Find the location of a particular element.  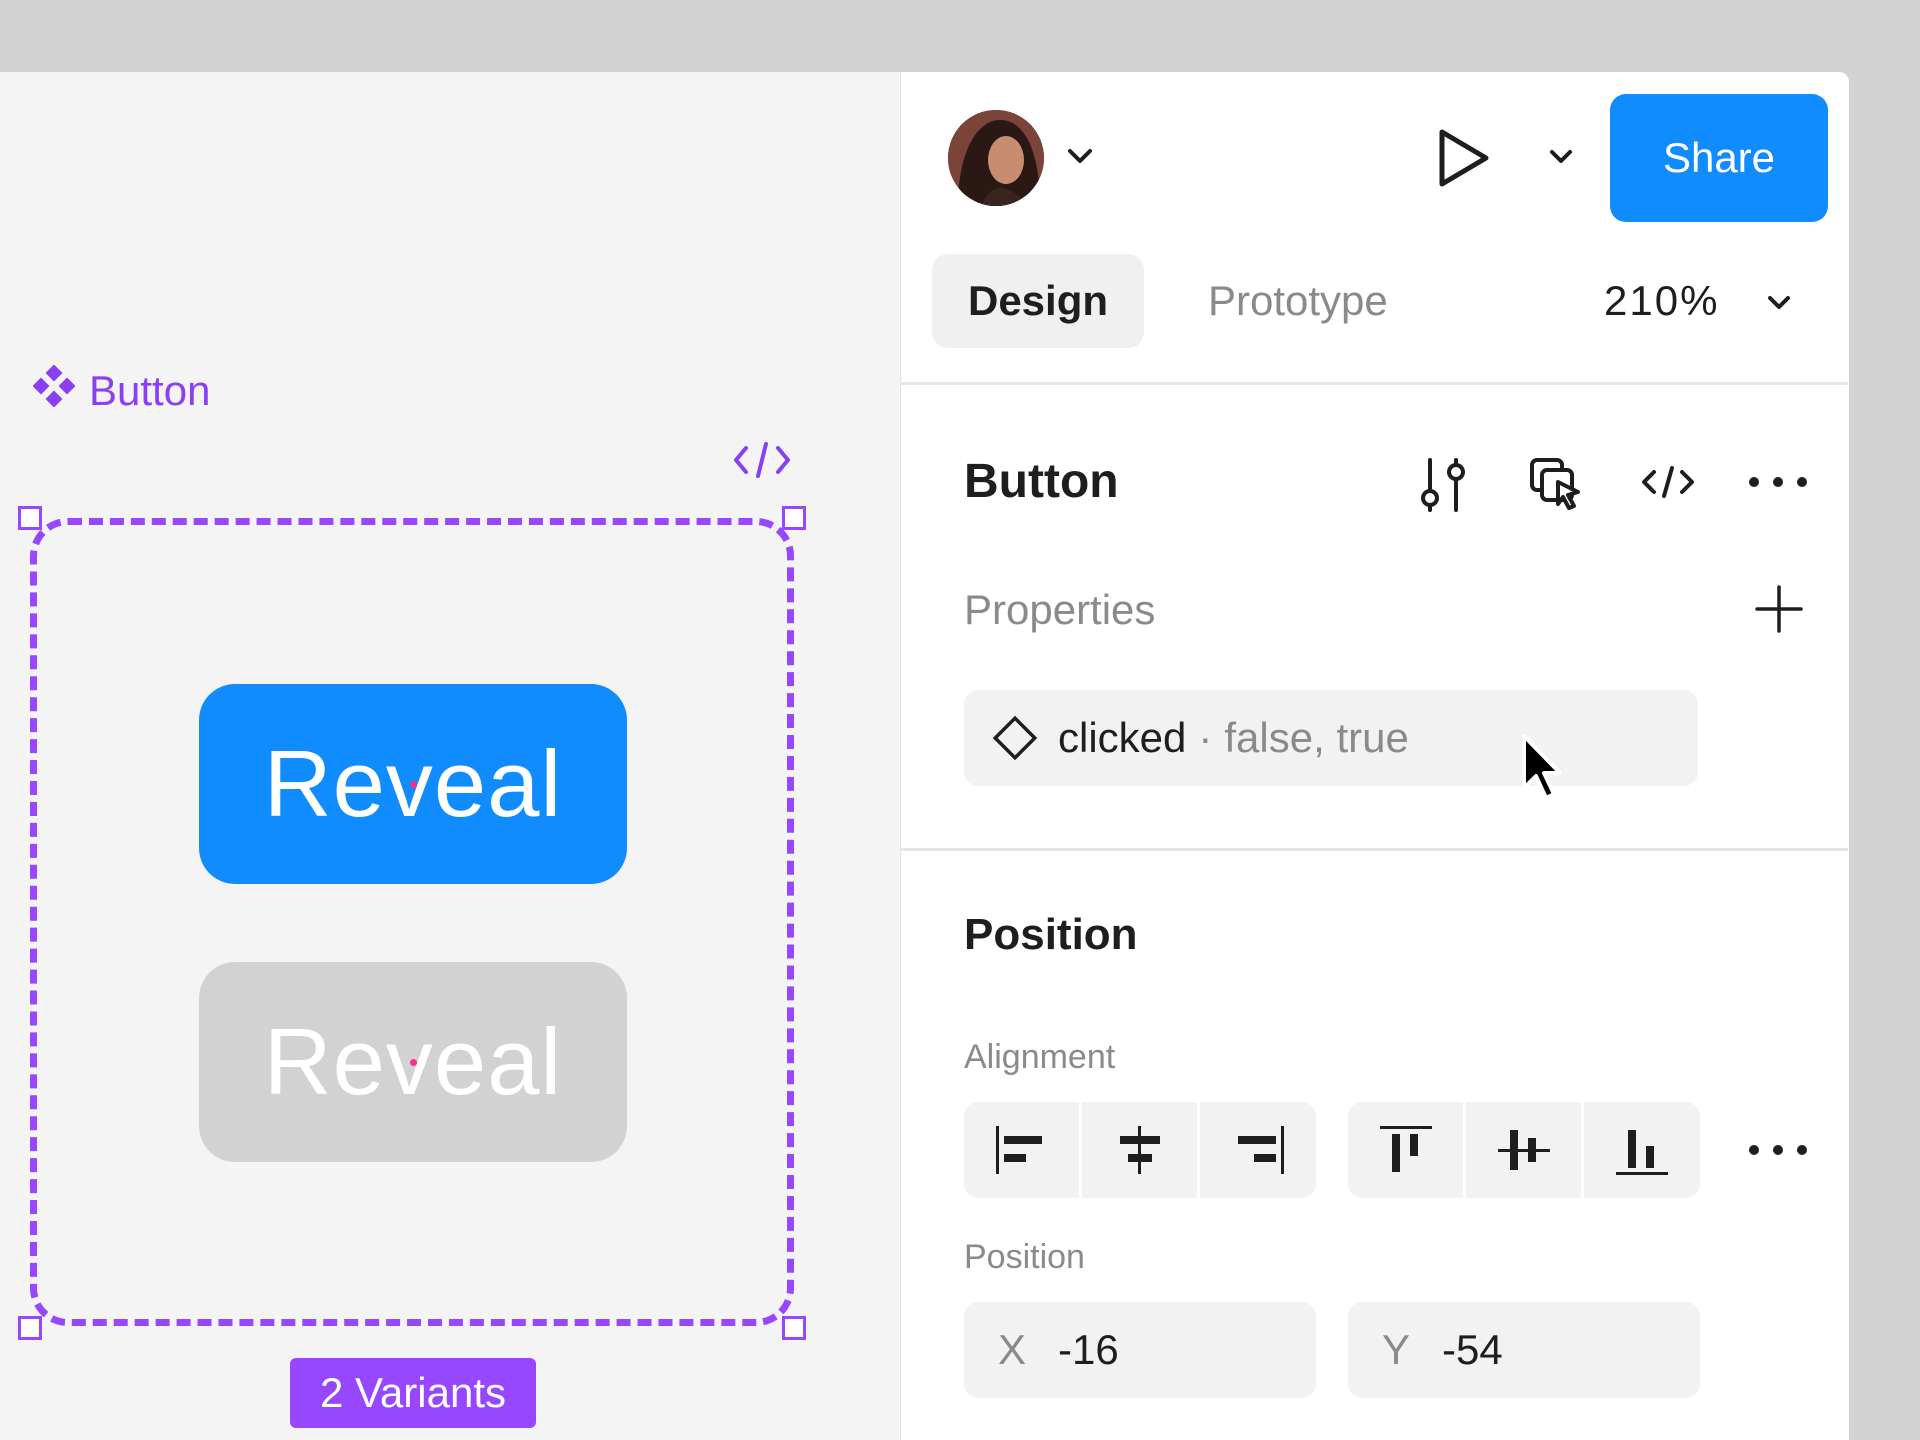

avatar-menu-chevron-icon is located at coordinates (1080, 158).